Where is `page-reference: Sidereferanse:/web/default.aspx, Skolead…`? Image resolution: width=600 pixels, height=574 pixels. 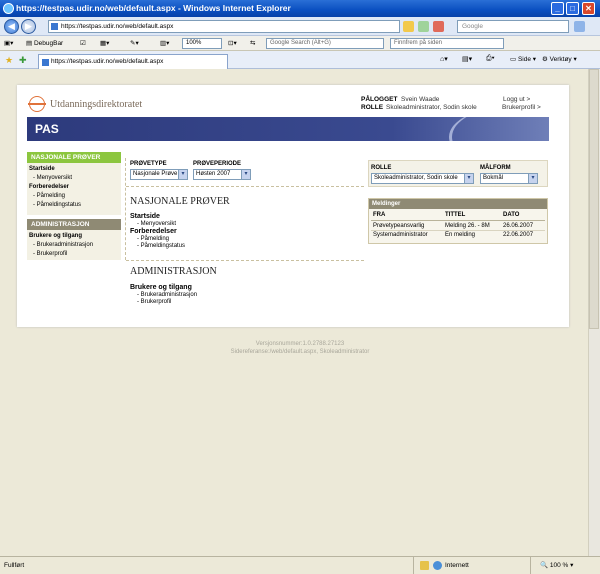
page-reference: Sidereferanse:/web/default.aspx, Skolead… is located at coordinates (300, 352).